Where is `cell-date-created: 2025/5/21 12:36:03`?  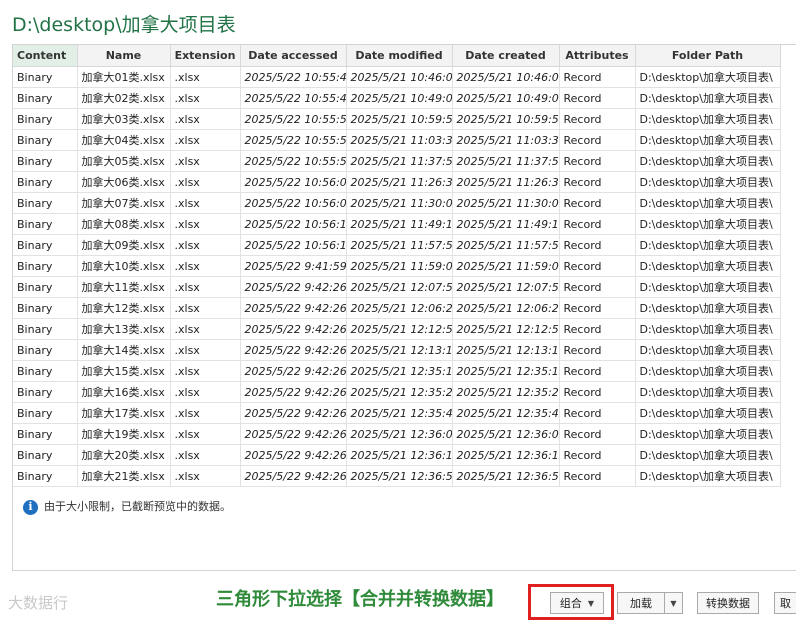 cell-date-created: 2025/5/21 12:36:03 is located at coordinates (506, 434).